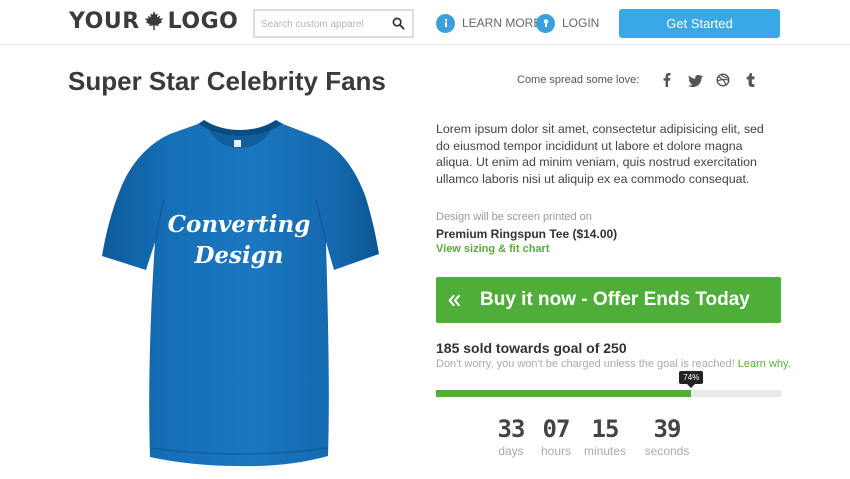  I want to click on countdown-unit: seconds, so click(667, 451).